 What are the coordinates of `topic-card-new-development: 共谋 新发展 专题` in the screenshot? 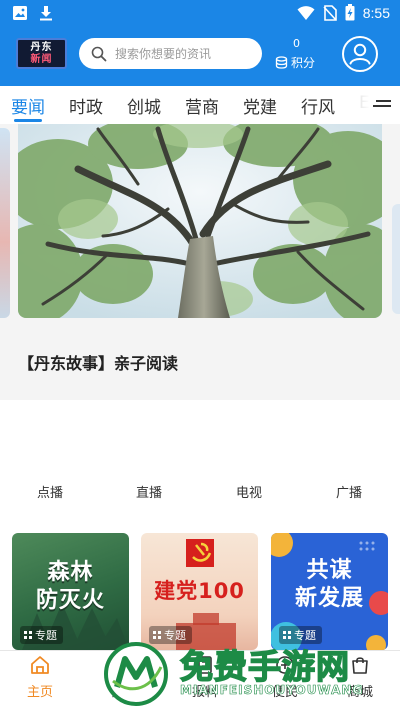 It's located at (329, 591).